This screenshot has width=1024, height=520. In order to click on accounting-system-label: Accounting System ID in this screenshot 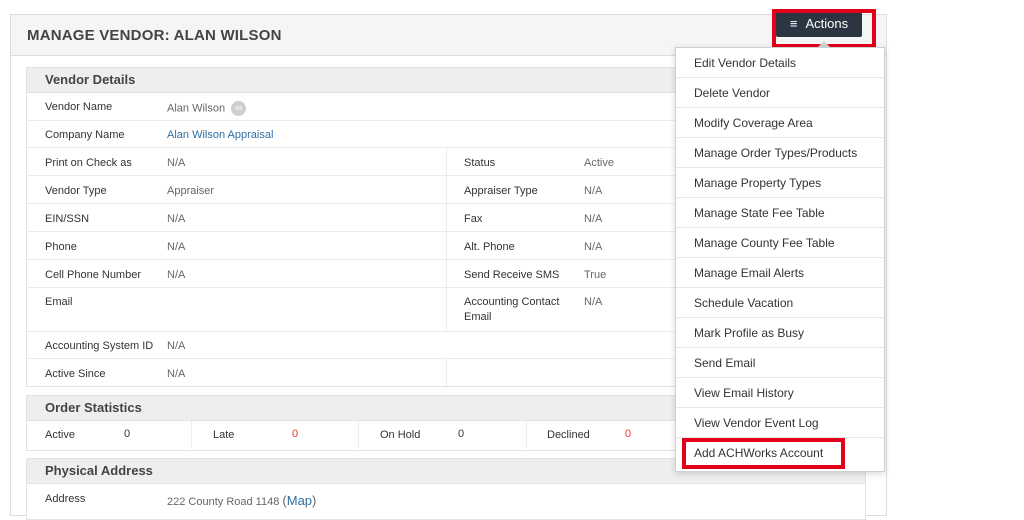, I will do `click(99, 346)`.